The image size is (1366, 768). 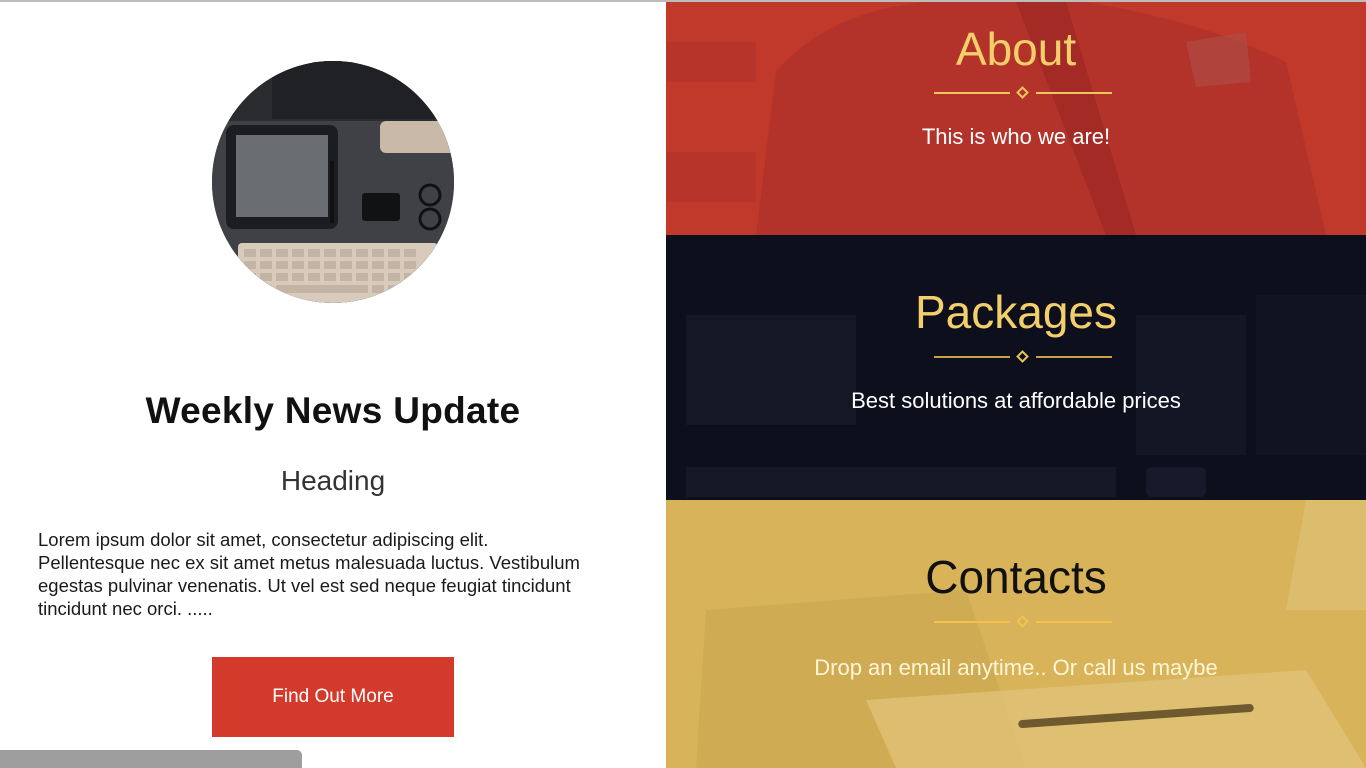 What do you see at coordinates (1016, 577) in the screenshot?
I see `contacts-title: Contacts` at bounding box center [1016, 577].